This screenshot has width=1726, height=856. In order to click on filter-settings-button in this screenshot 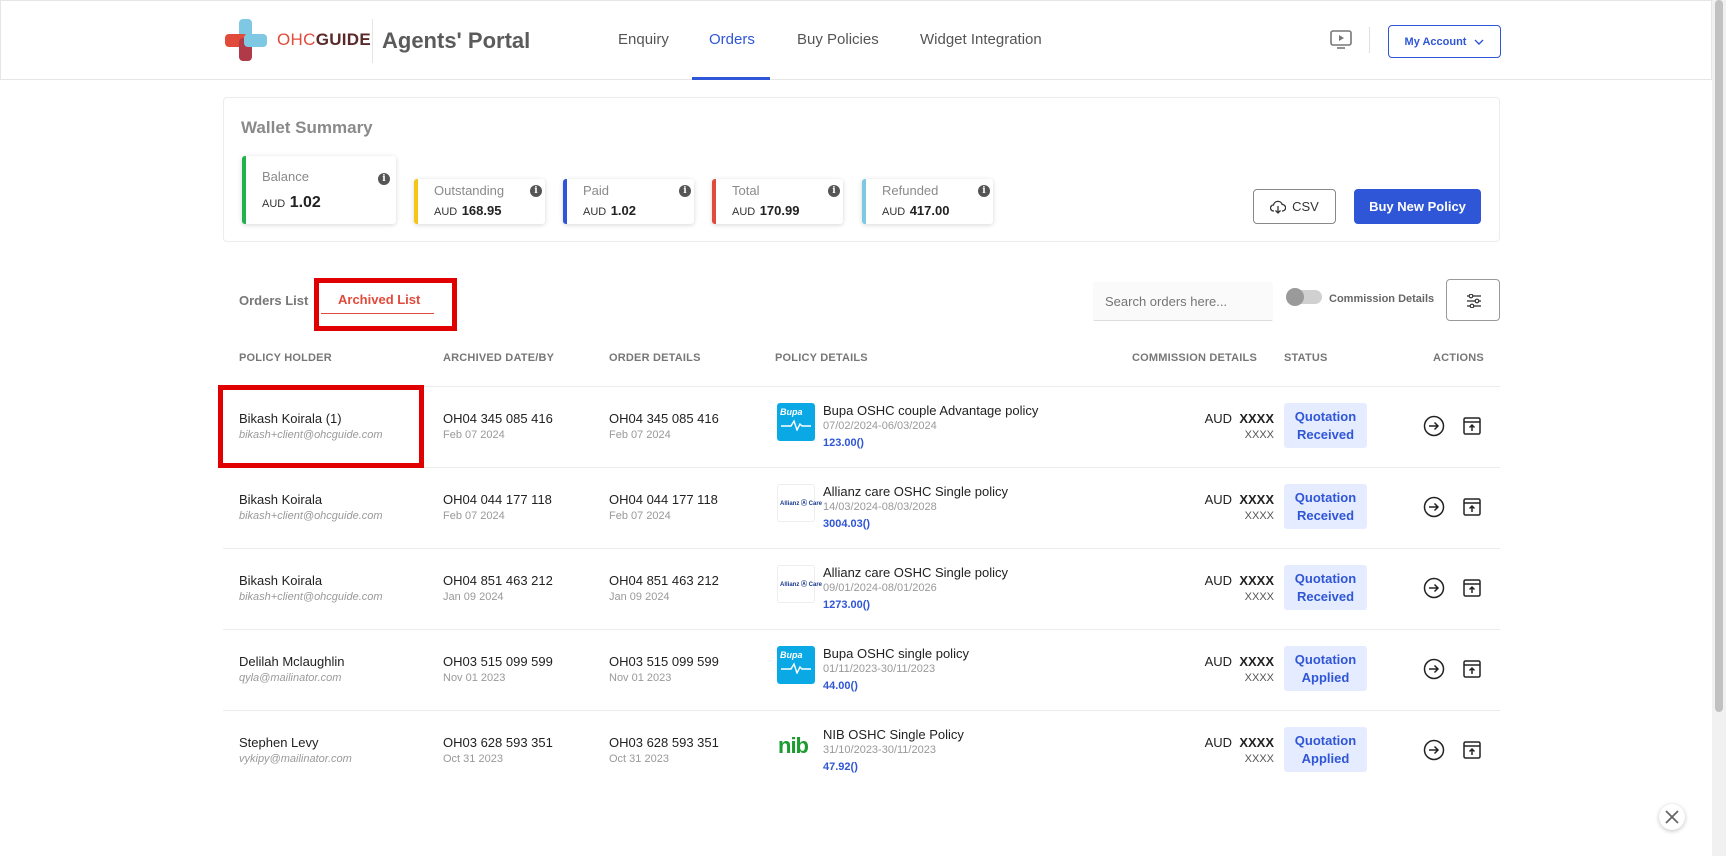, I will do `click(1473, 300)`.